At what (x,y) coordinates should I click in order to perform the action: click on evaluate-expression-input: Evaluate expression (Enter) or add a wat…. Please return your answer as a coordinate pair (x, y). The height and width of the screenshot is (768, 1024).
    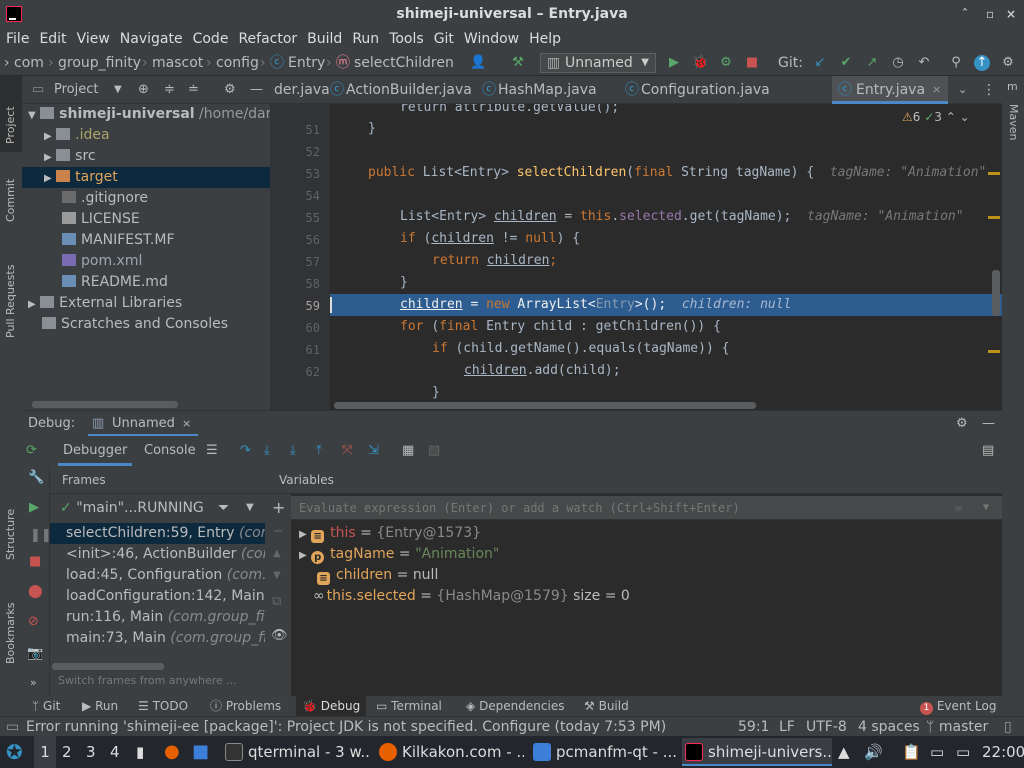
    Looking at the image, I should click on (646, 508).